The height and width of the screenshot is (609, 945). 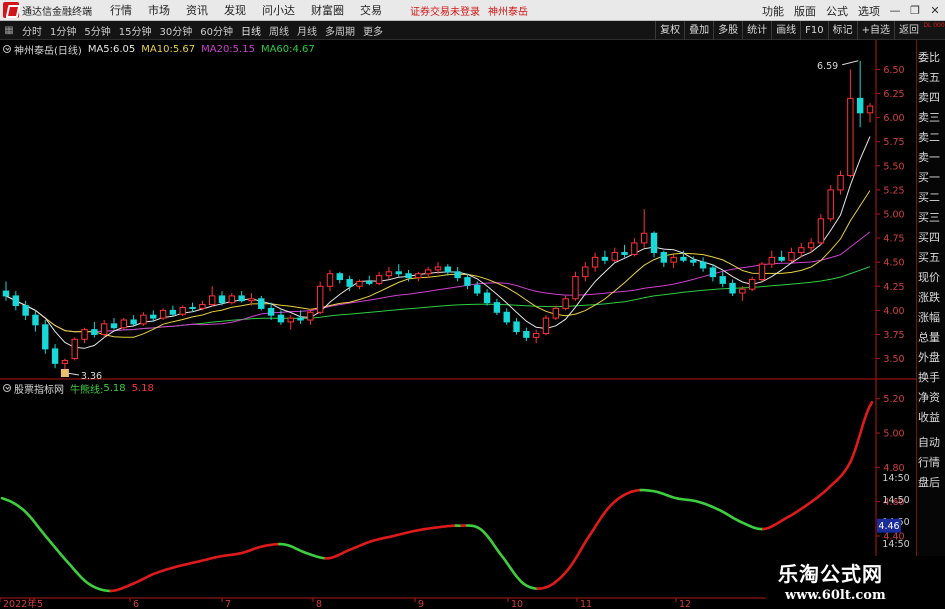 What do you see at coordinates (32, 30) in the screenshot?
I see `period-intraday: 分时` at bounding box center [32, 30].